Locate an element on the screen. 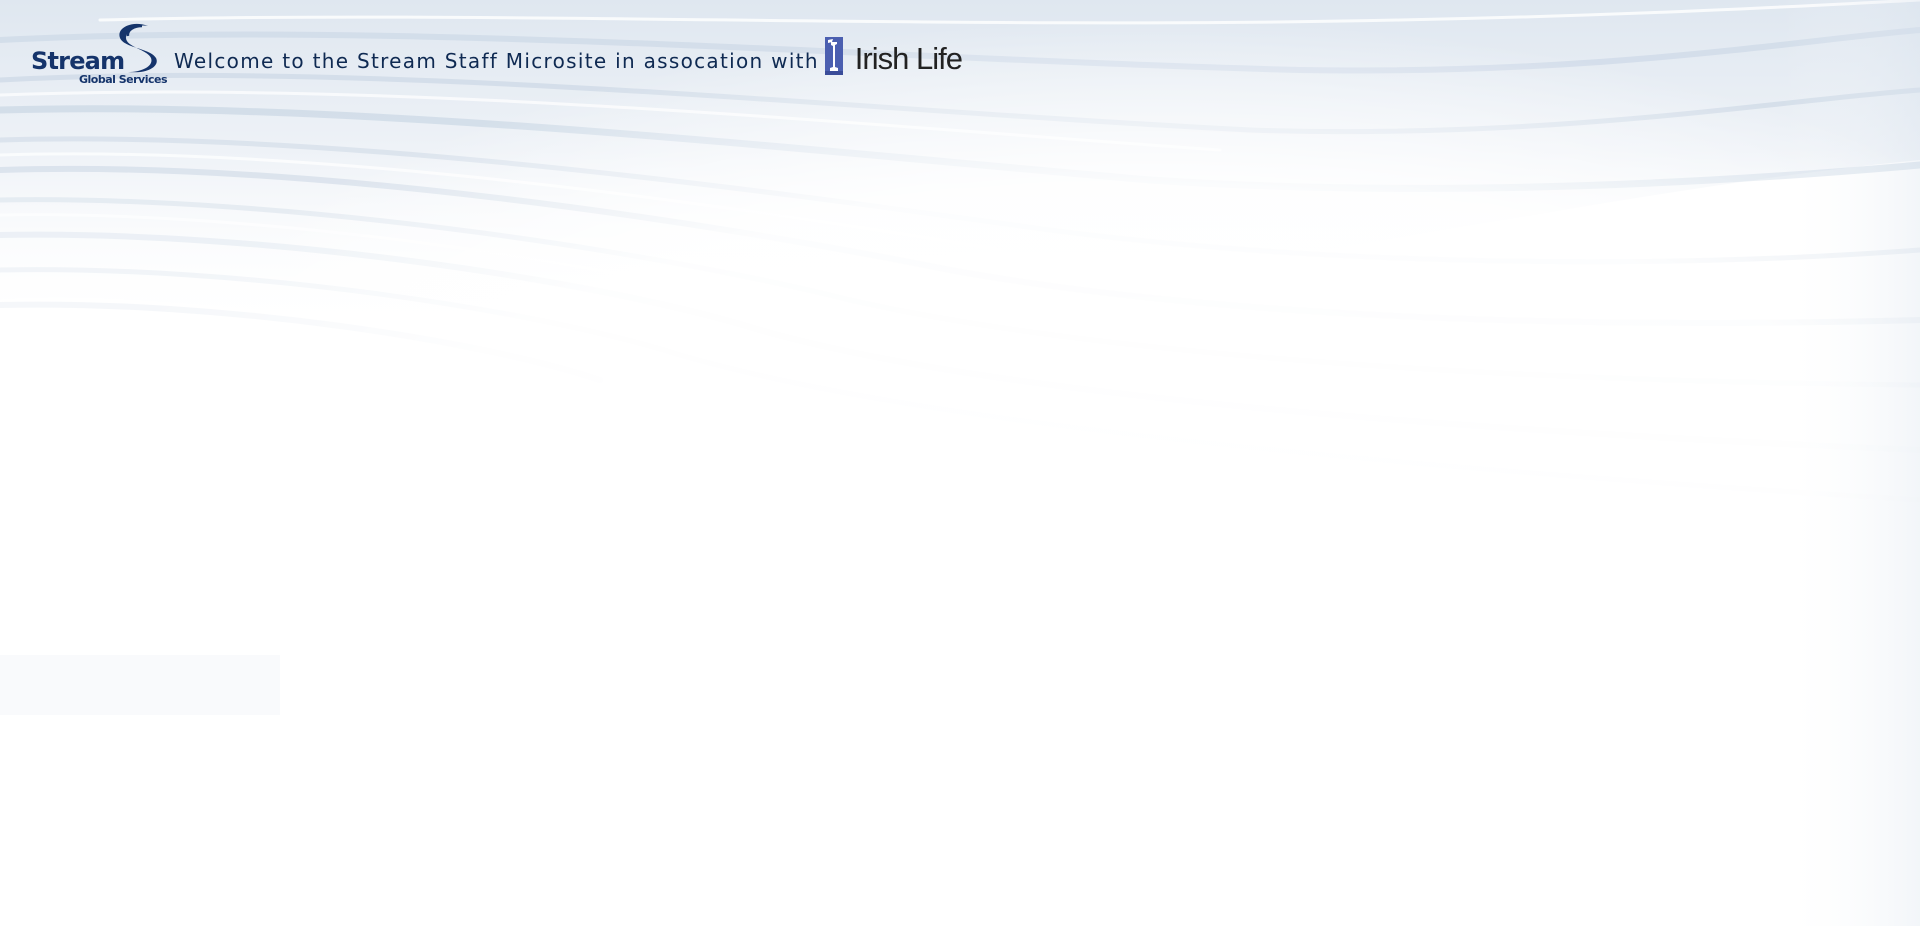 This screenshot has width=1920, height=926. stream-logo-name: Stream is located at coordinates (78, 61).